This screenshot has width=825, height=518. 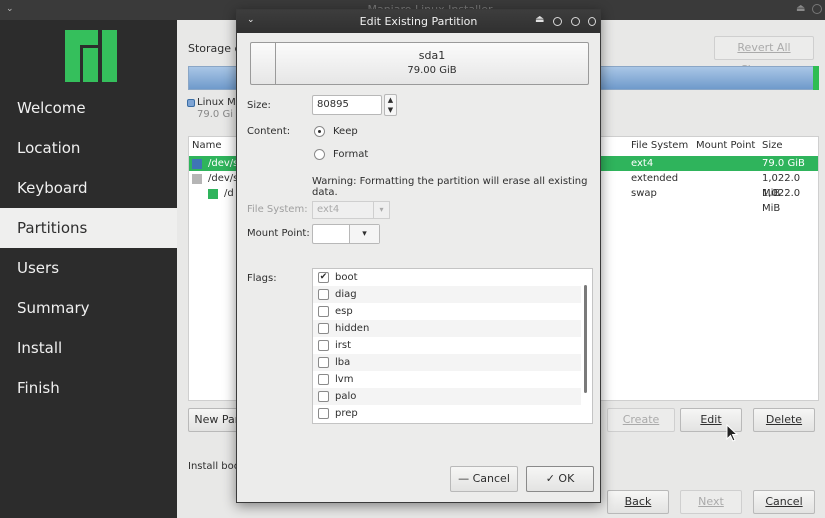 What do you see at coordinates (352, 328) in the screenshot?
I see `flag-name: hidden` at bounding box center [352, 328].